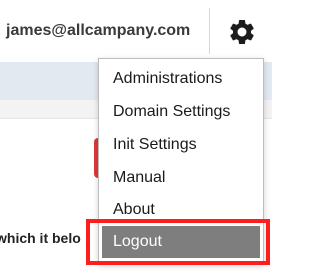  Describe the element at coordinates (181, 178) in the screenshot. I see `menu-item-manual: Manual` at that location.